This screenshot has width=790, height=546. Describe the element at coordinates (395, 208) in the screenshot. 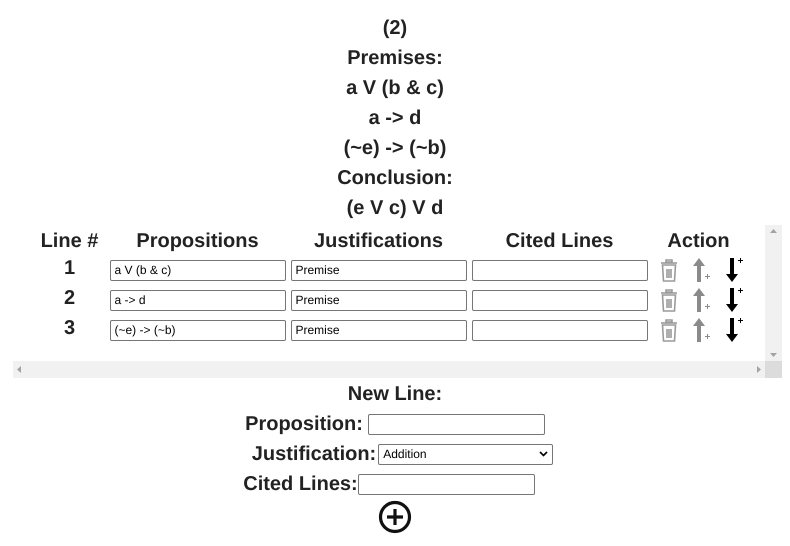

I see `conclusion-text: (e V c) V d` at that location.